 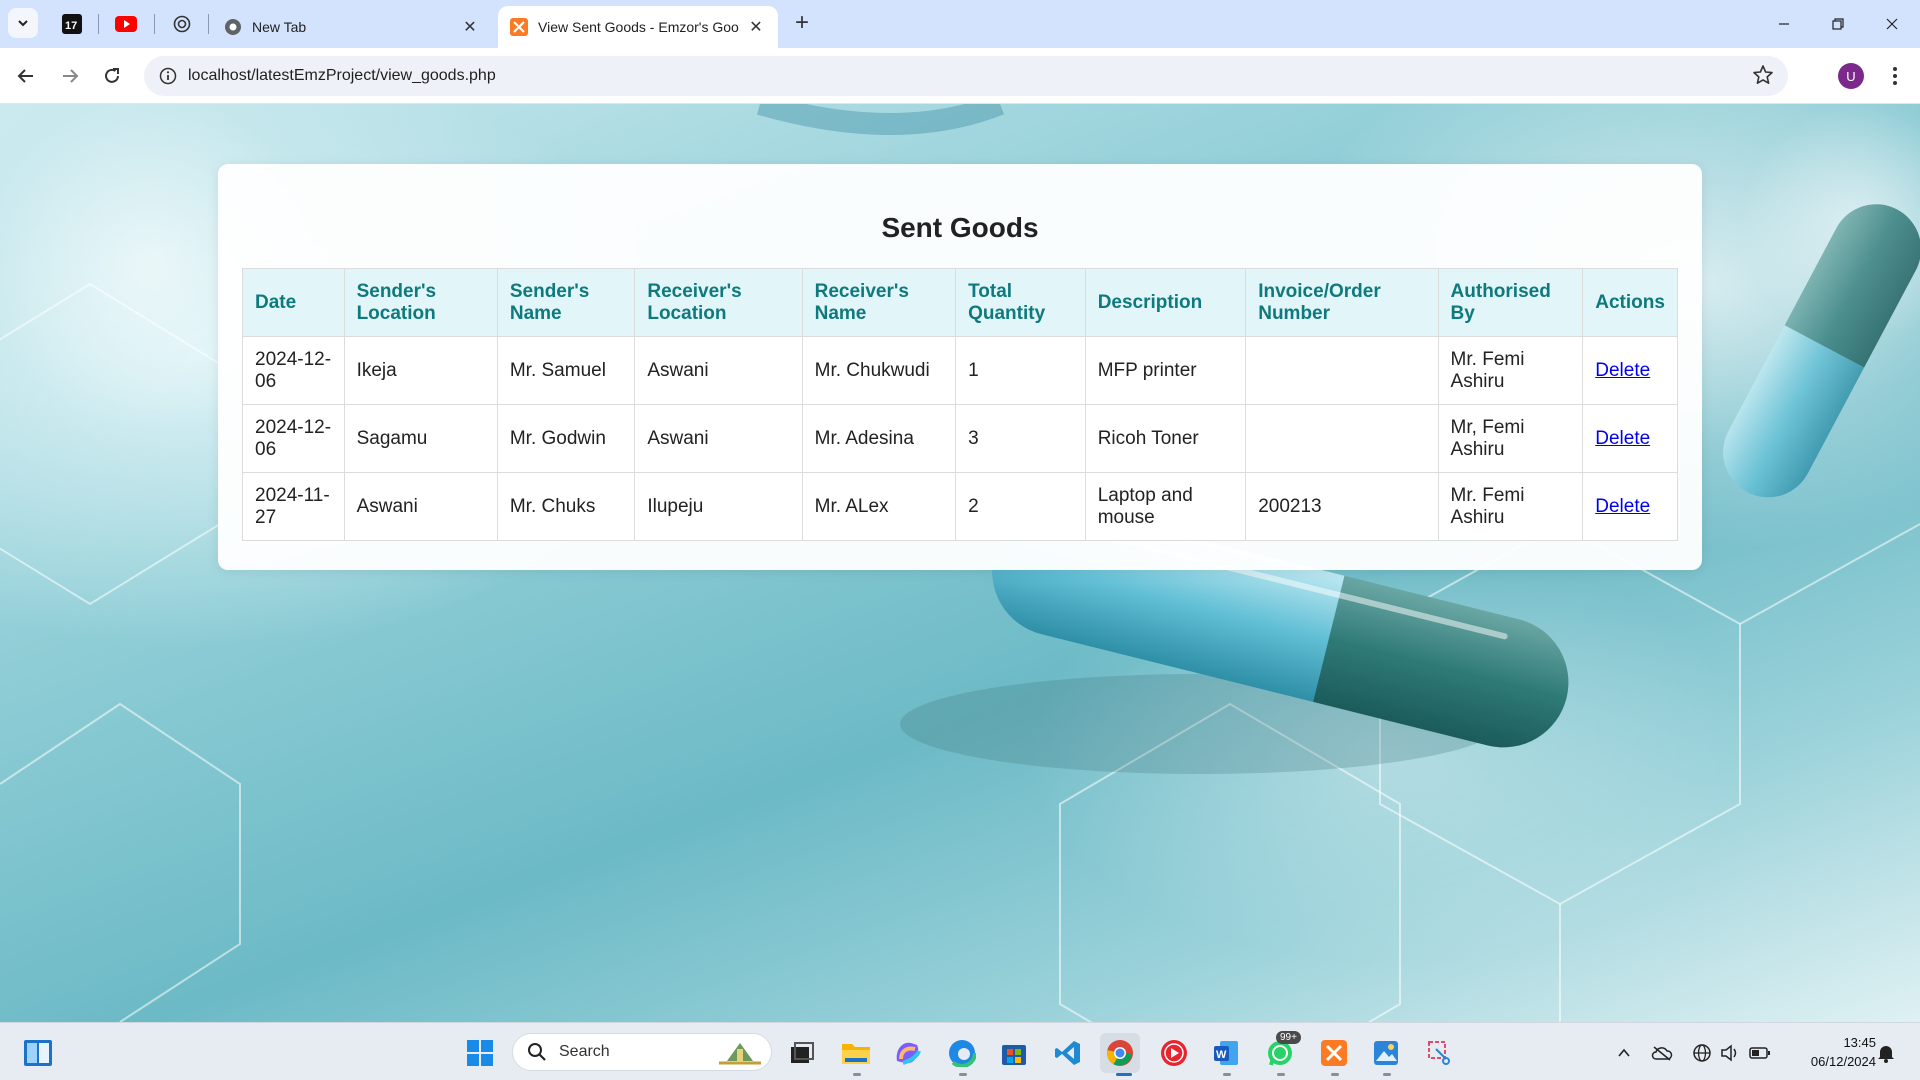 I want to click on taskbar-search: Search, so click(x=642, y=1052).